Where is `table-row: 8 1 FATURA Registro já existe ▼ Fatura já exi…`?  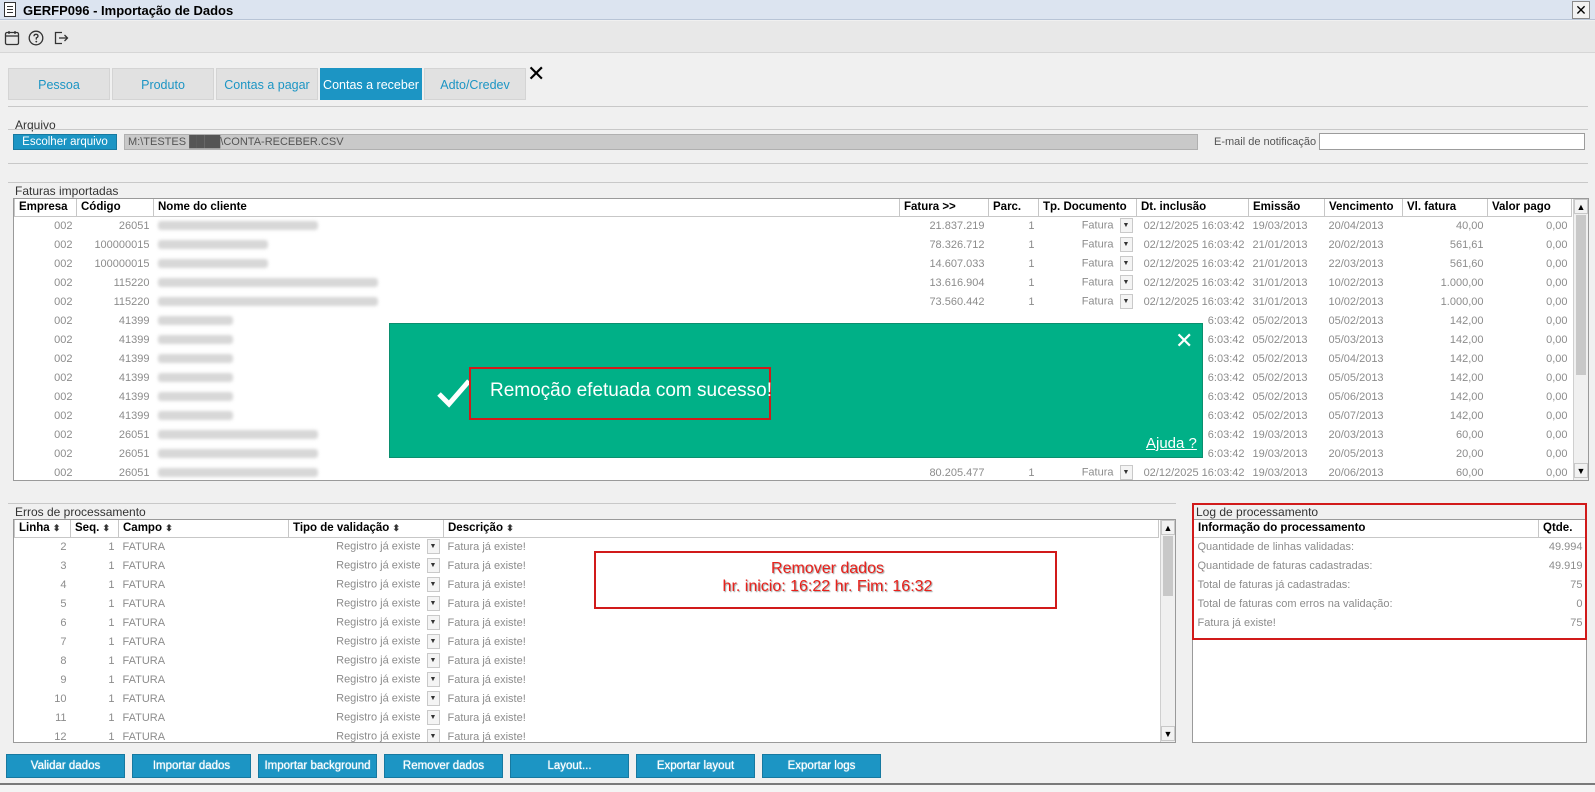
table-row: 8 1 FATURA Registro já existe ▼ Fatura já exi… is located at coordinates (587, 660).